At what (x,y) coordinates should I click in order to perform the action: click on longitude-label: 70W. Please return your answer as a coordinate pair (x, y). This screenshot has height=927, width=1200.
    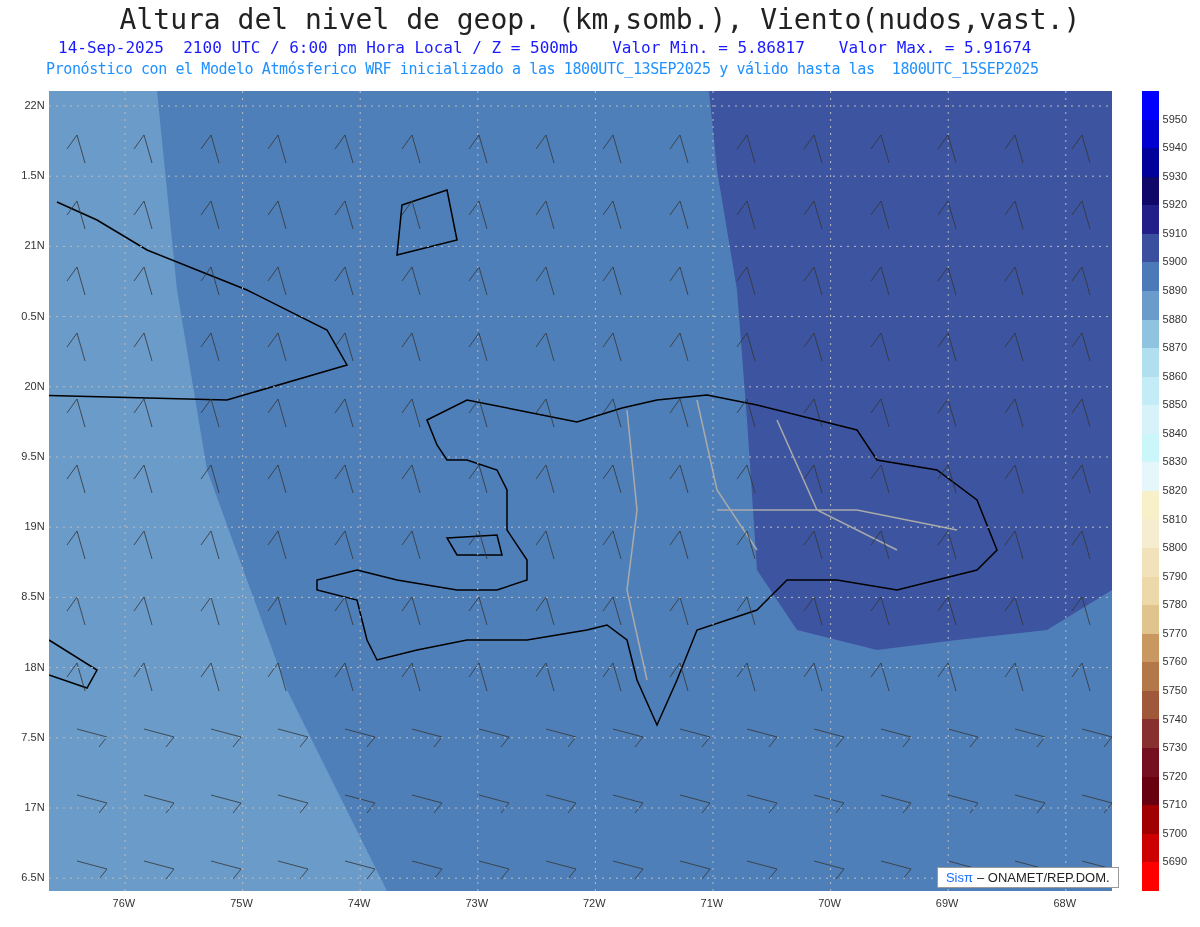
    Looking at the image, I should click on (829, 903).